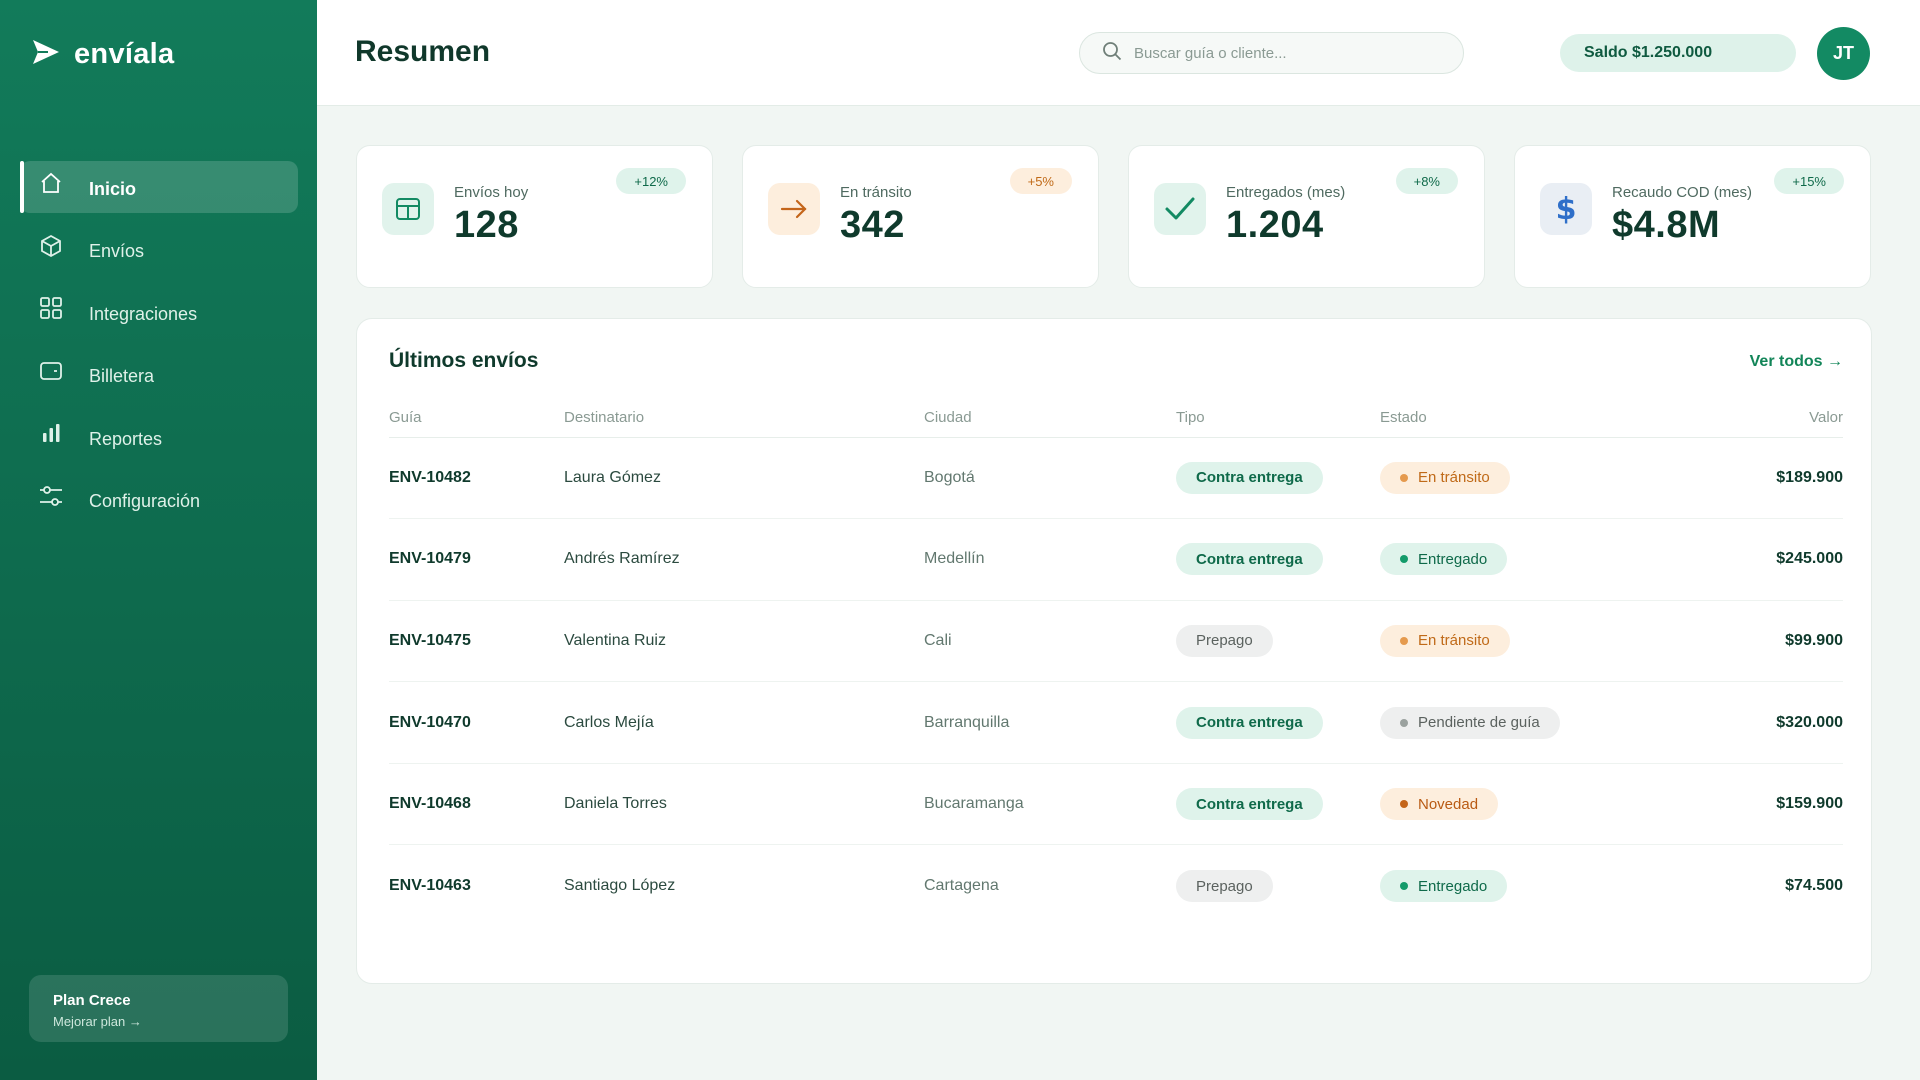  What do you see at coordinates (476, 418) in the screenshot?
I see `column-header-guia: Guía` at bounding box center [476, 418].